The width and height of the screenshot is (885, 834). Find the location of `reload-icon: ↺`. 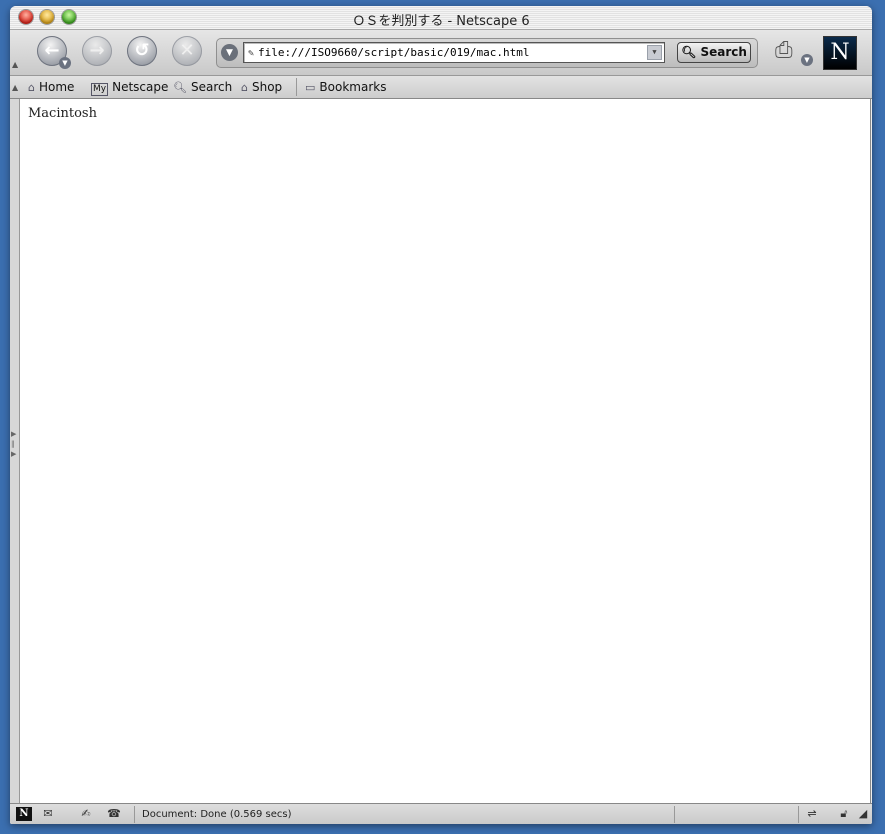

reload-icon: ↺ is located at coordinates (142, 50).